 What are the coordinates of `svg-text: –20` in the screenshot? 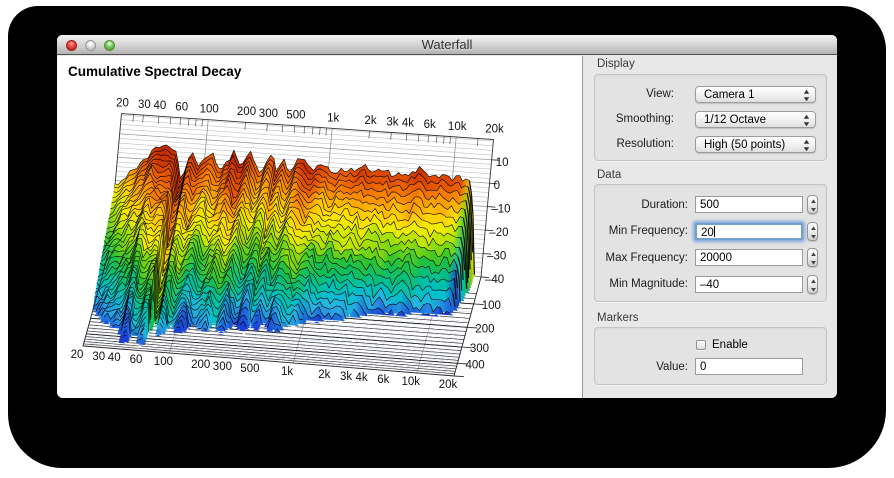 It's located at (498, 233).